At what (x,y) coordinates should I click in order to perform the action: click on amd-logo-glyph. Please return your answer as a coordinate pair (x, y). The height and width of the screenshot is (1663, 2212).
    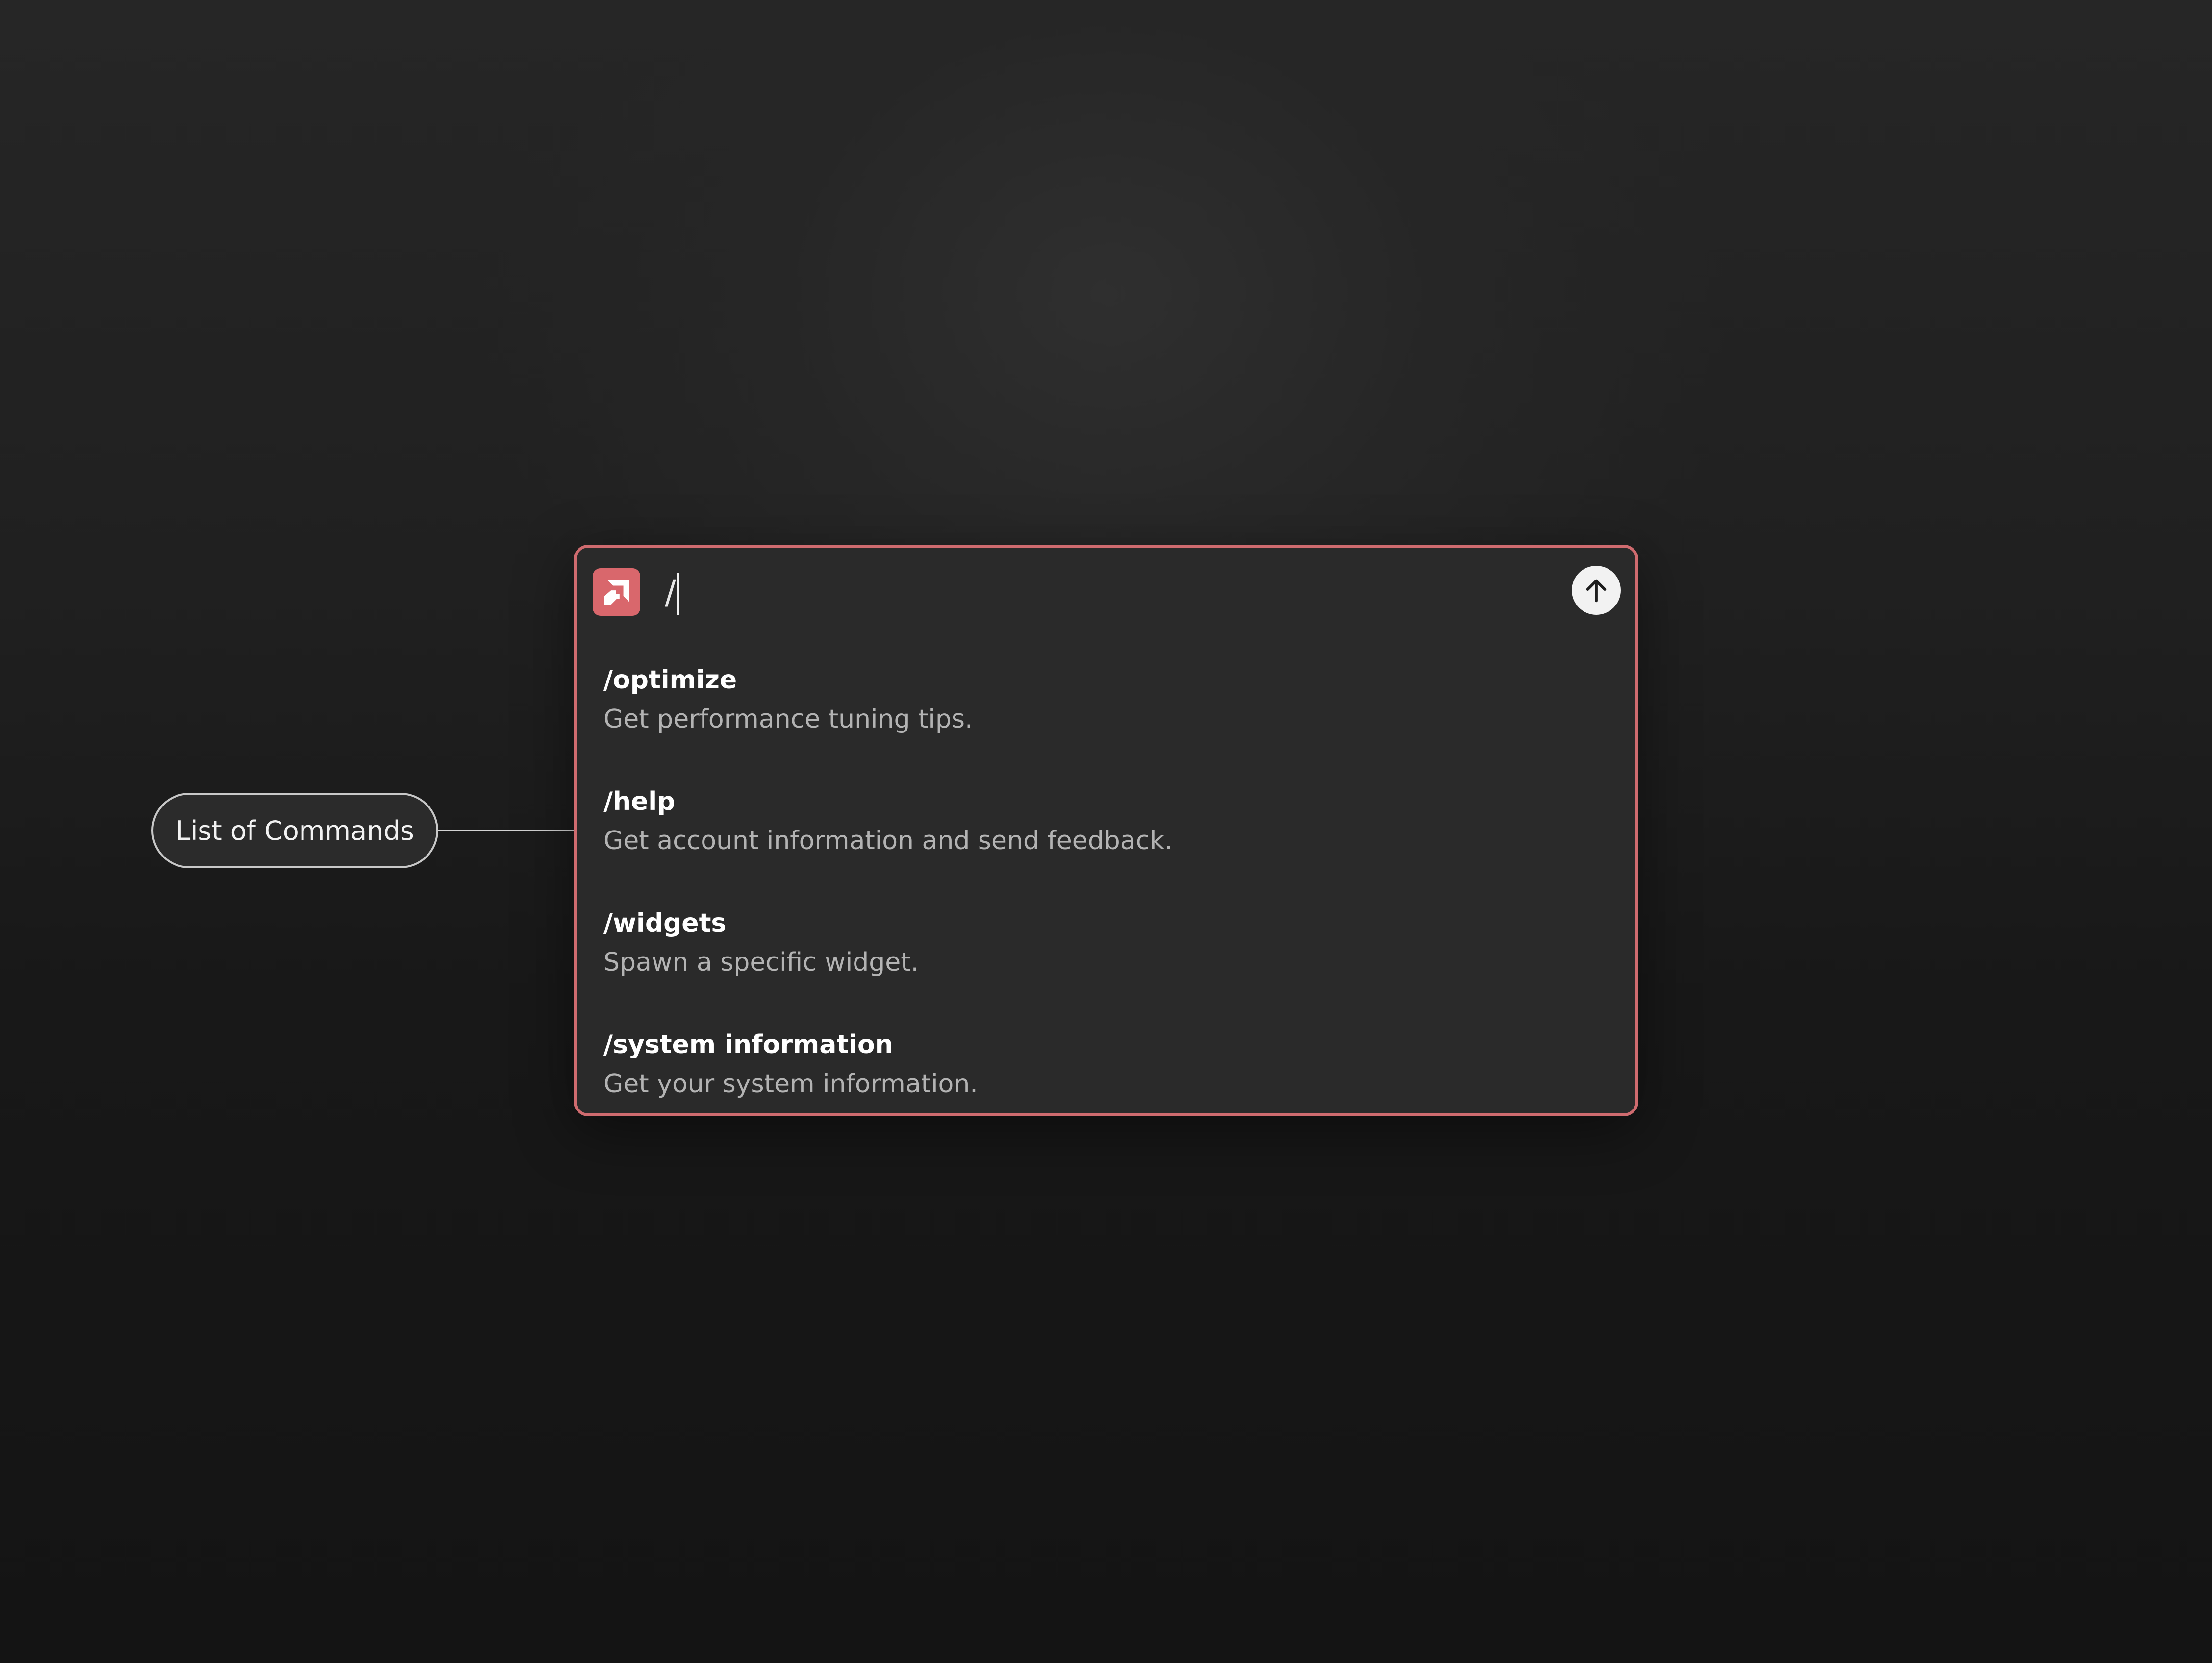
    Looking at the image, I should click on (616, 593).